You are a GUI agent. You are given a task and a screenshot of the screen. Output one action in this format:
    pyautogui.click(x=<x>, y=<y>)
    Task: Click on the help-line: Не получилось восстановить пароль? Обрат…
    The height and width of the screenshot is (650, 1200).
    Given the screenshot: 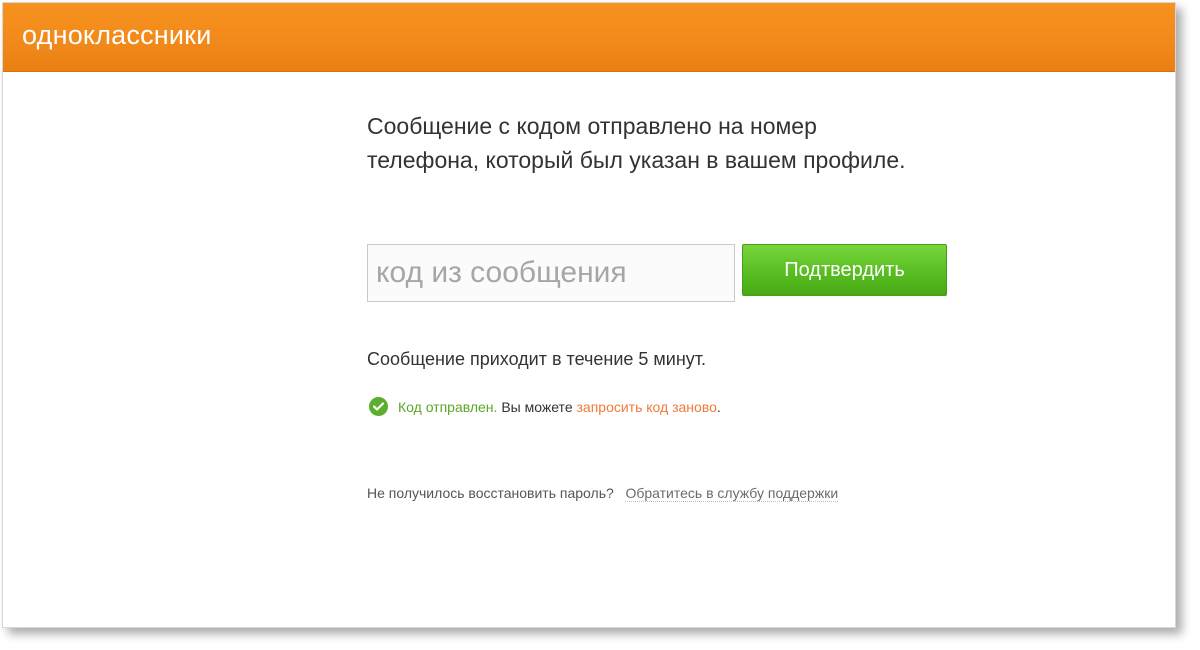 What is the action you would take?
    pyautogui.click(x=603, y=493)
    